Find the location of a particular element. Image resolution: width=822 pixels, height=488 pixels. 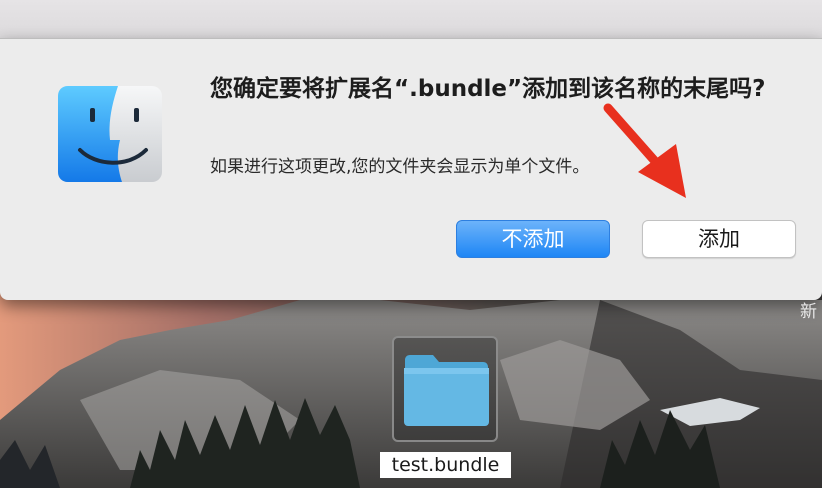

window-titlebar is located at coordinates (411, 19).